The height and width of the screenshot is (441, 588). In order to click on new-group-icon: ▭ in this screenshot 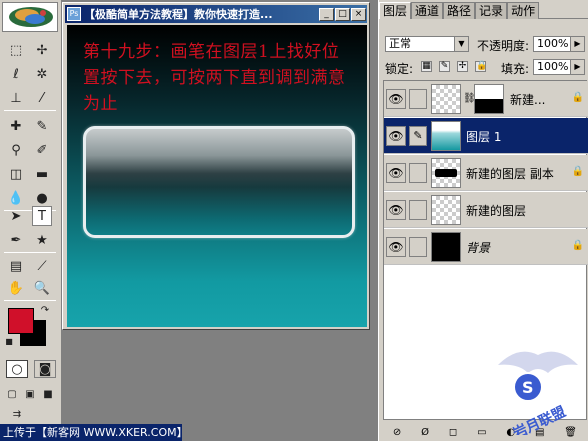, I will do `click(481, 432)`.